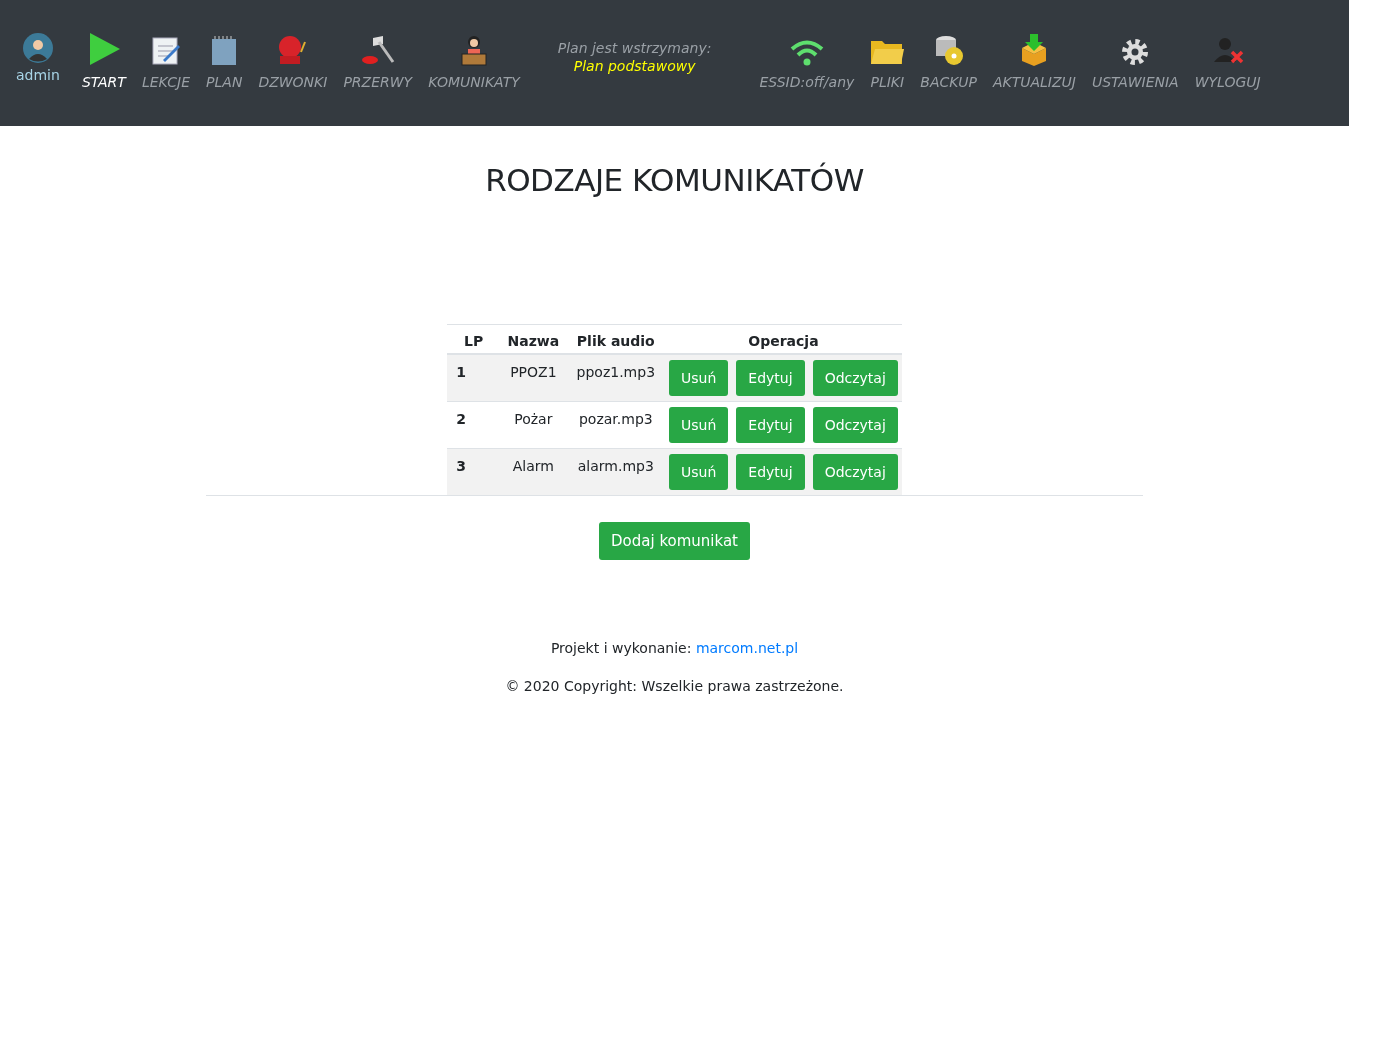 Image resolution: width=1400 pixels, height=1050 pixels. I want to click on speaker-icon, so click(473, 50).